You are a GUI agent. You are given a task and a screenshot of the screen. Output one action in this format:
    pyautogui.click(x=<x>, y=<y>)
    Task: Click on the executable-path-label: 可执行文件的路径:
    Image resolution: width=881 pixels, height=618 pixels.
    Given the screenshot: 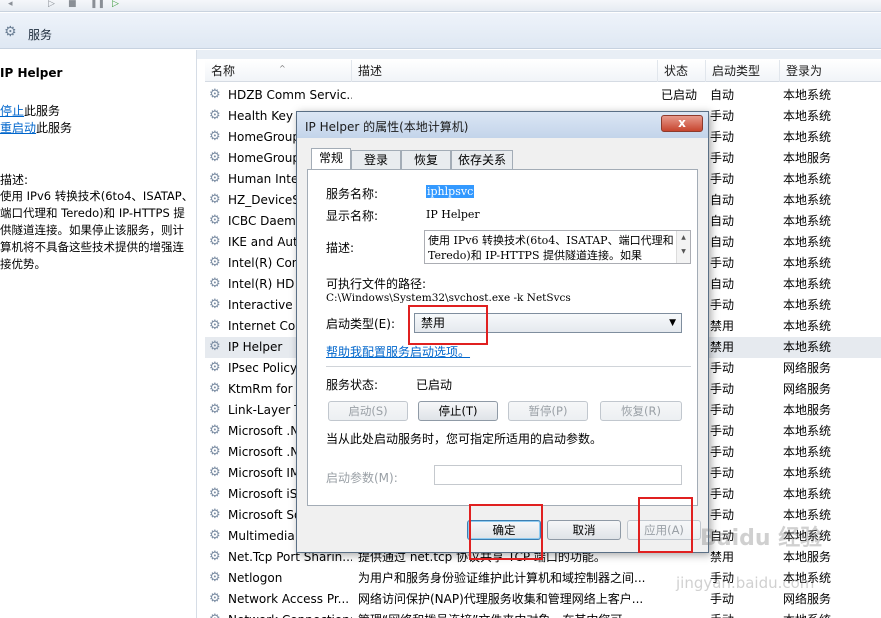 What is the action you would take?
    pyautogui.click(x=376, y=284)
    